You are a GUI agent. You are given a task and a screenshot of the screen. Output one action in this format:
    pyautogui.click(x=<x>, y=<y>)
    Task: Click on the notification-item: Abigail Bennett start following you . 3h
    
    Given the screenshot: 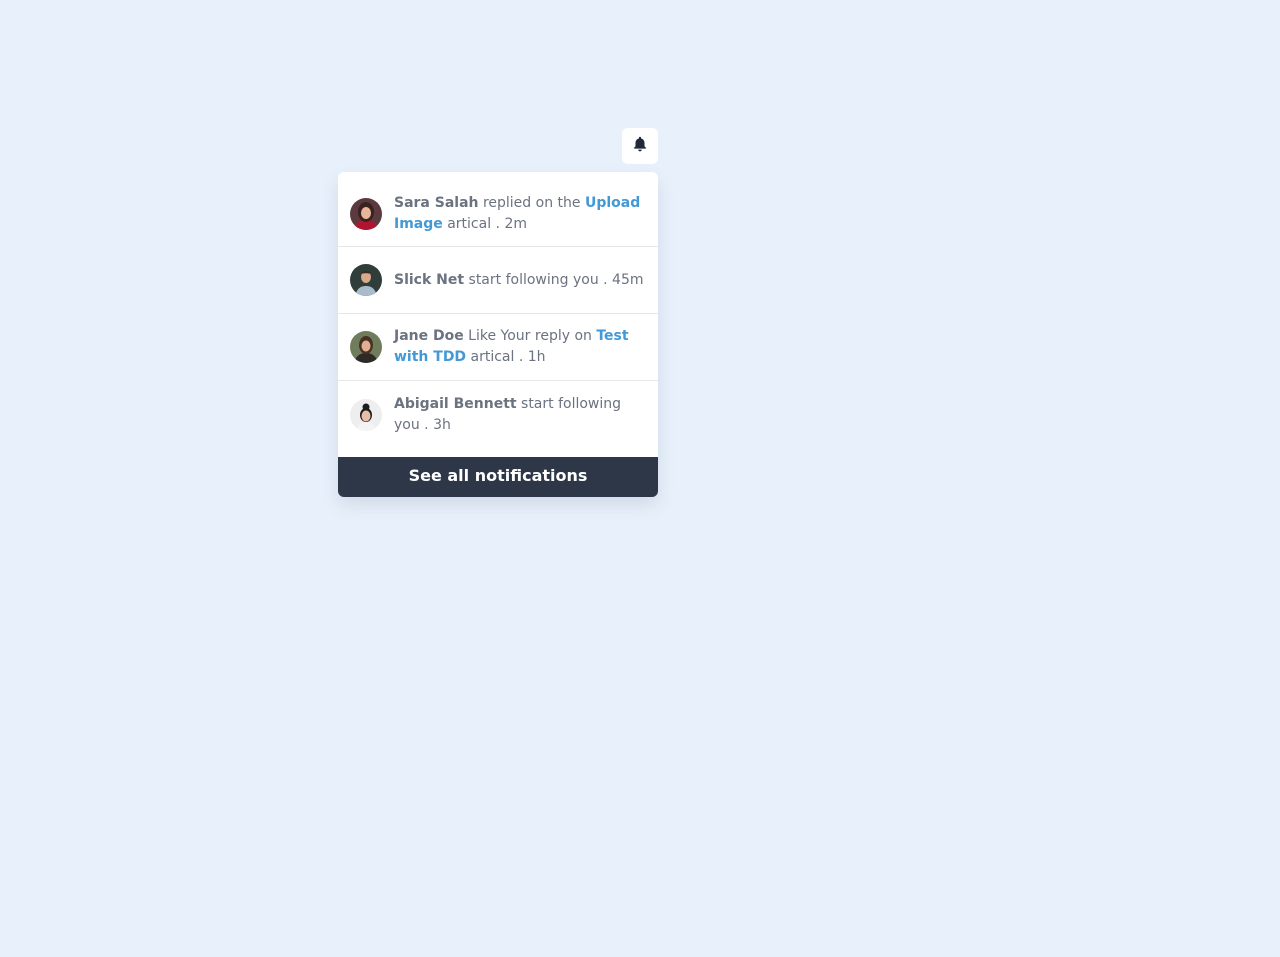 What is the action you would take?
    pyautogui.click(x=498, y=414)
    